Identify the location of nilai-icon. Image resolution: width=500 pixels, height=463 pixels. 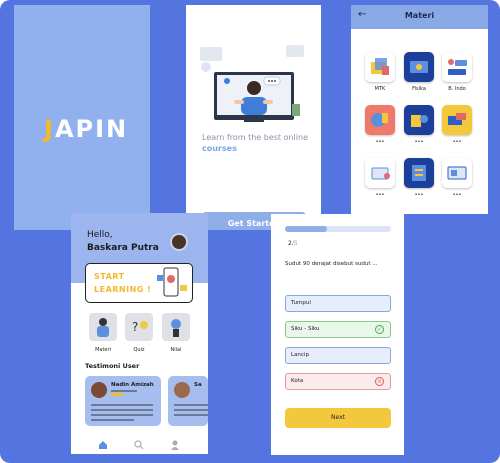
(176, 328).